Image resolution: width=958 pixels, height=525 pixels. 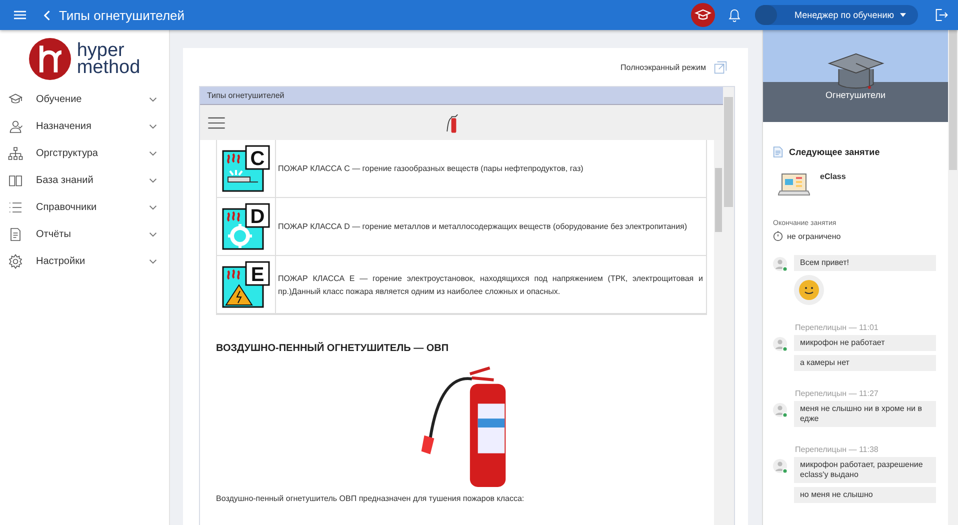 I want to click on logout-icon, so click(x=941, y=15).